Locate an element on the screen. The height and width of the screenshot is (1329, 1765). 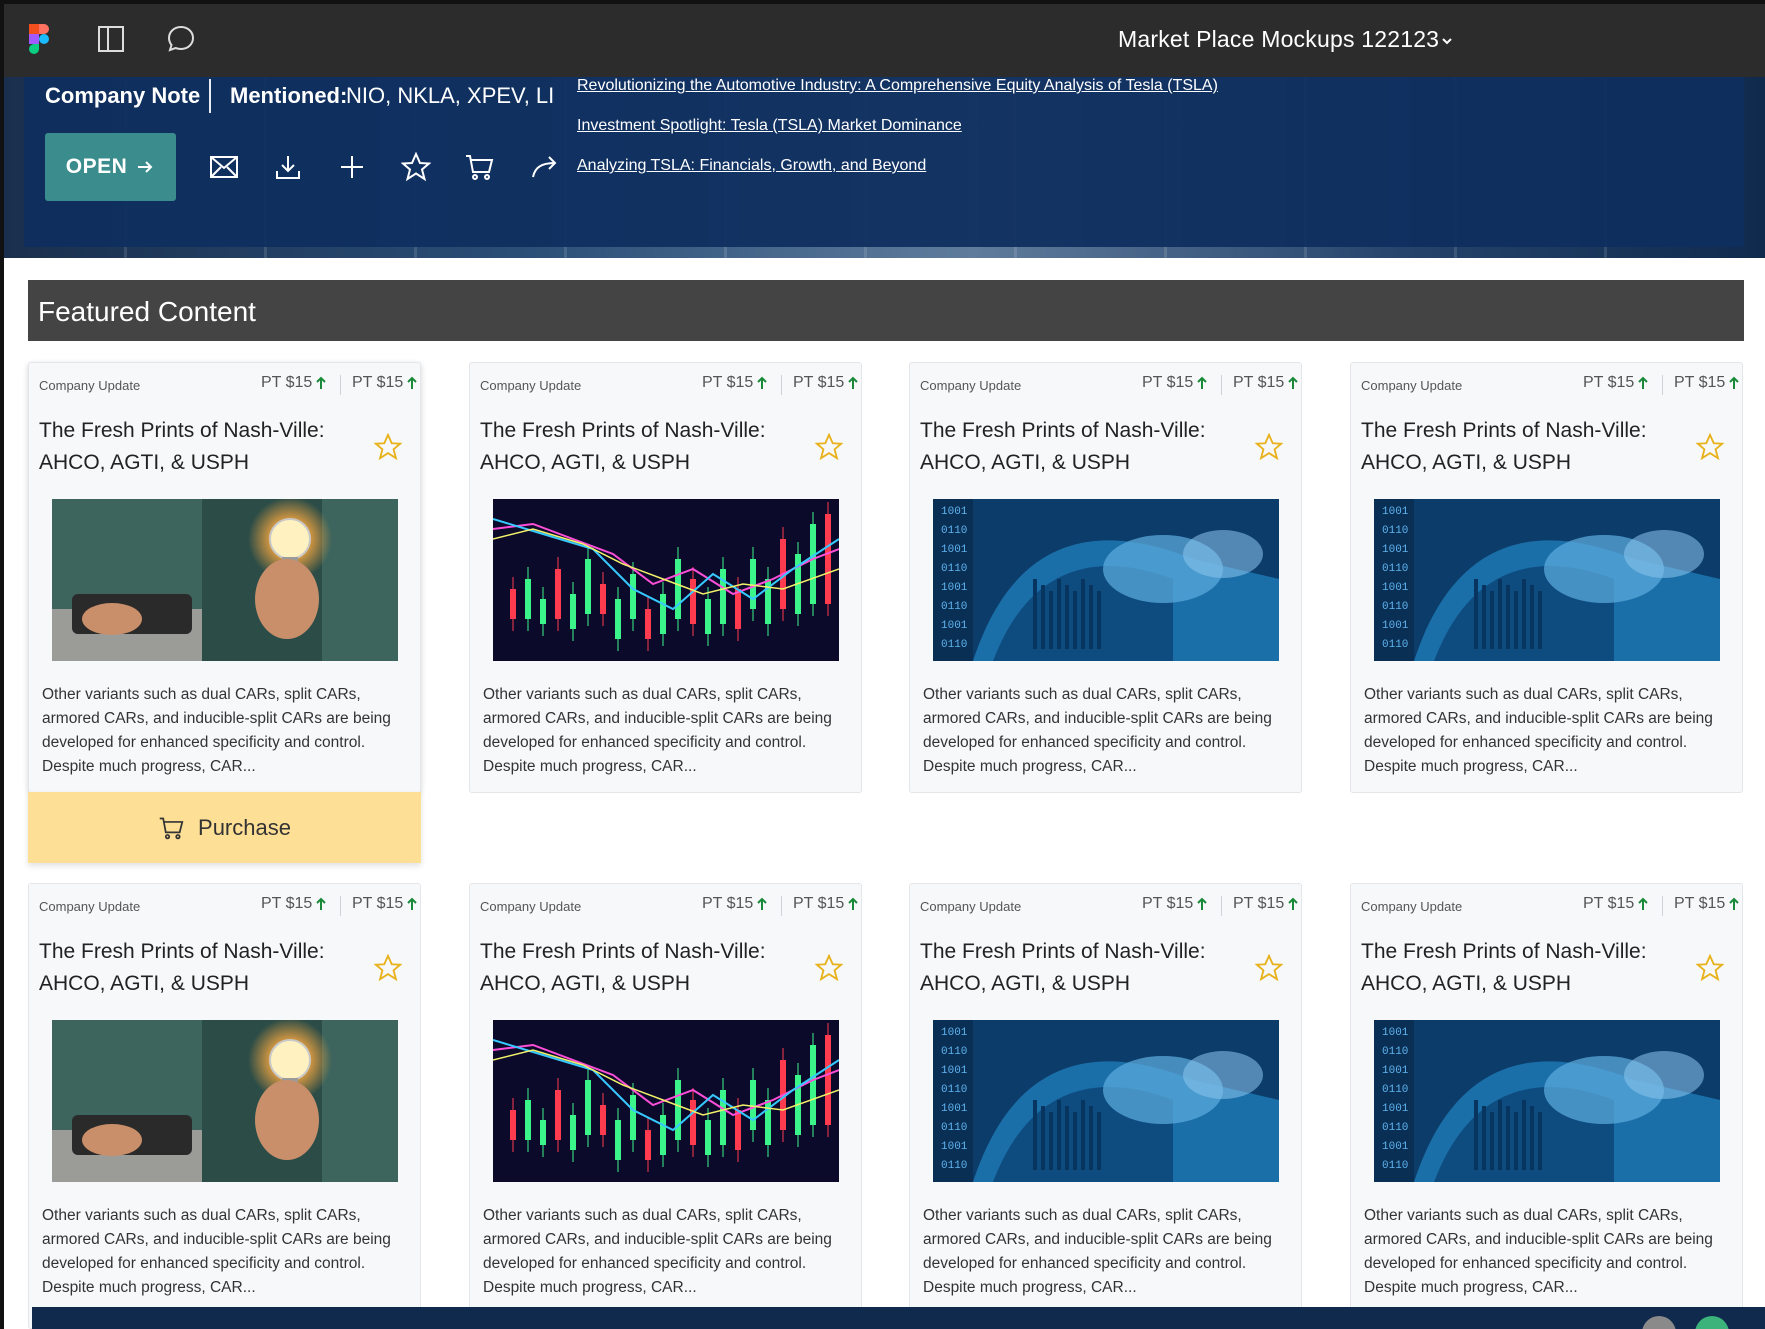
purchase-button: Purchase is located at coordinates (224, 827).